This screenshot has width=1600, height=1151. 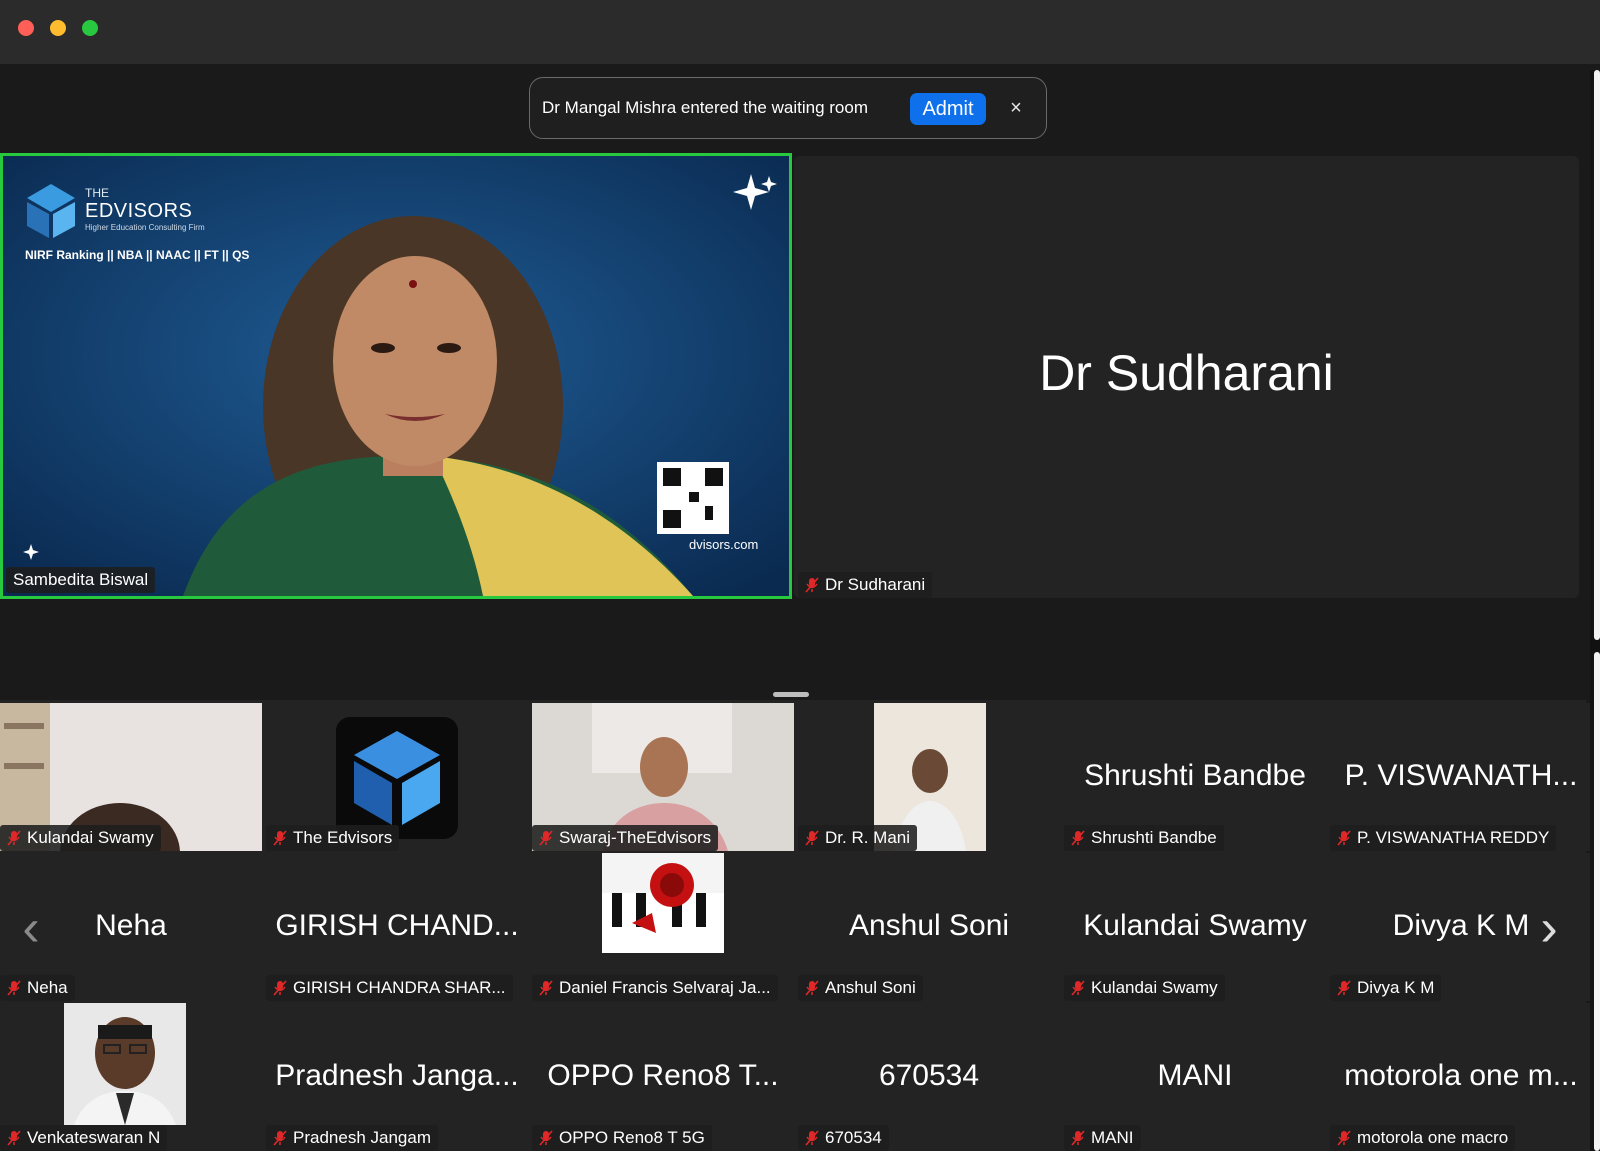 What do you see at coordinates (94, 1137) in the screenshot?
I see `participant-name: Venkateswaran N` at bounding box center [94, 1137].